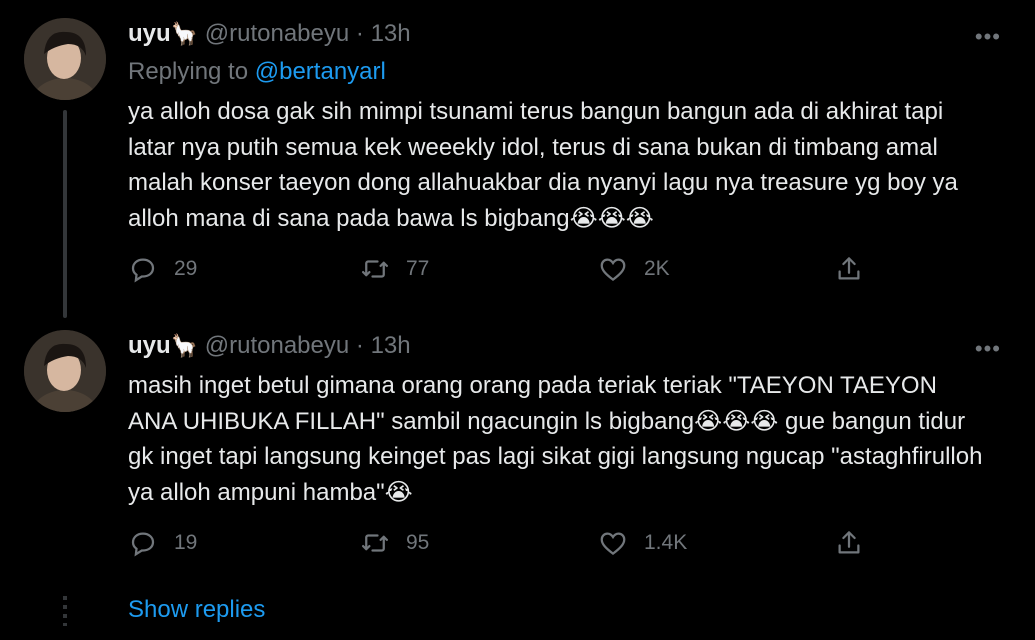  What do you see at coordinates (508, 272) in the screenshot?
I see `tweet-actions: 29 77 2K` at bounding box center [508, 272].